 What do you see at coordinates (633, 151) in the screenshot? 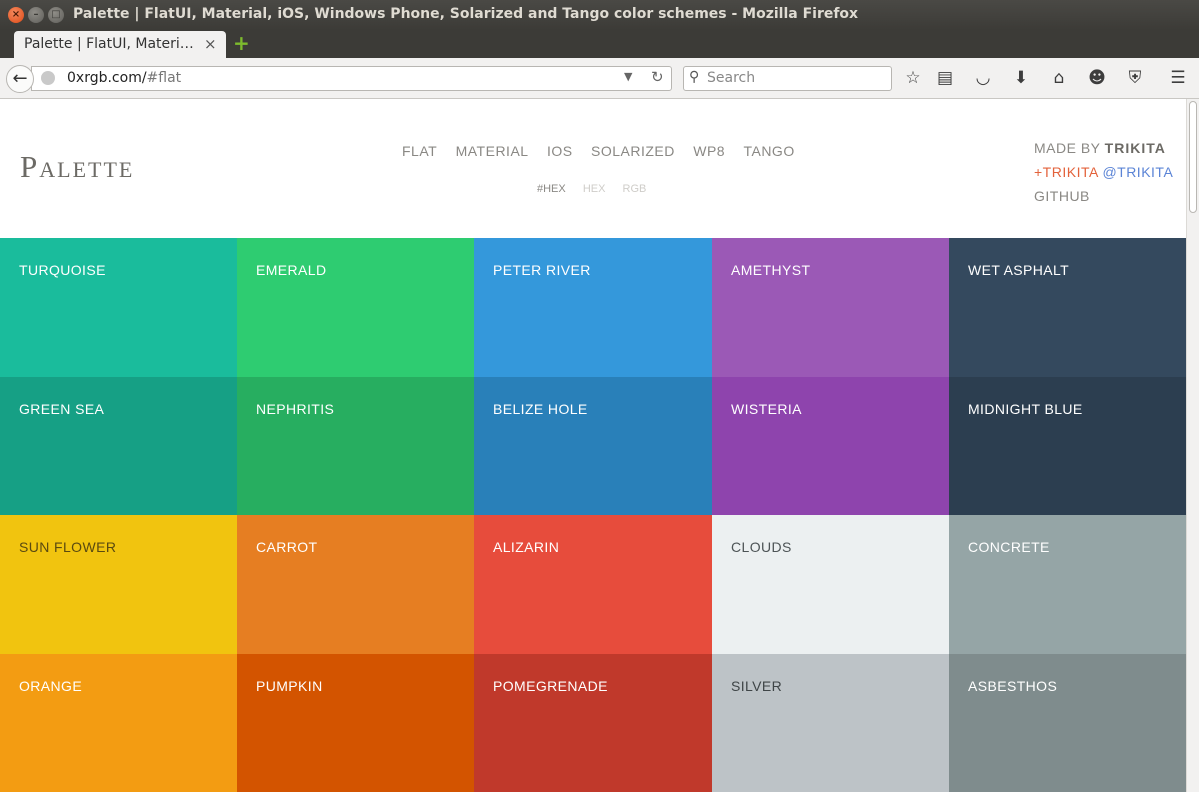
I see `nav-item-solarized: SOLARIZED` at bounding box center [633, 151].